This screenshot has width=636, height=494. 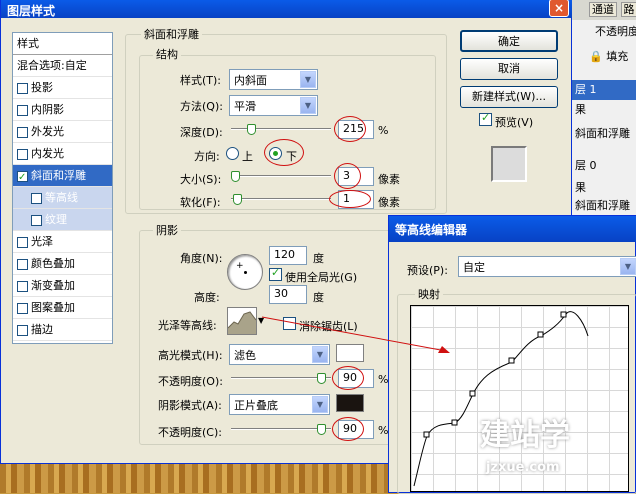 I want to click on tab-paths: 路, so click(x=628, y=9).